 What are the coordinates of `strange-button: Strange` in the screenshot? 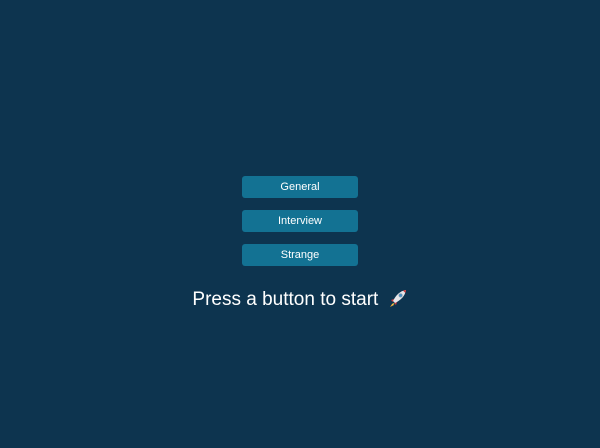 It's located at (300, 255).